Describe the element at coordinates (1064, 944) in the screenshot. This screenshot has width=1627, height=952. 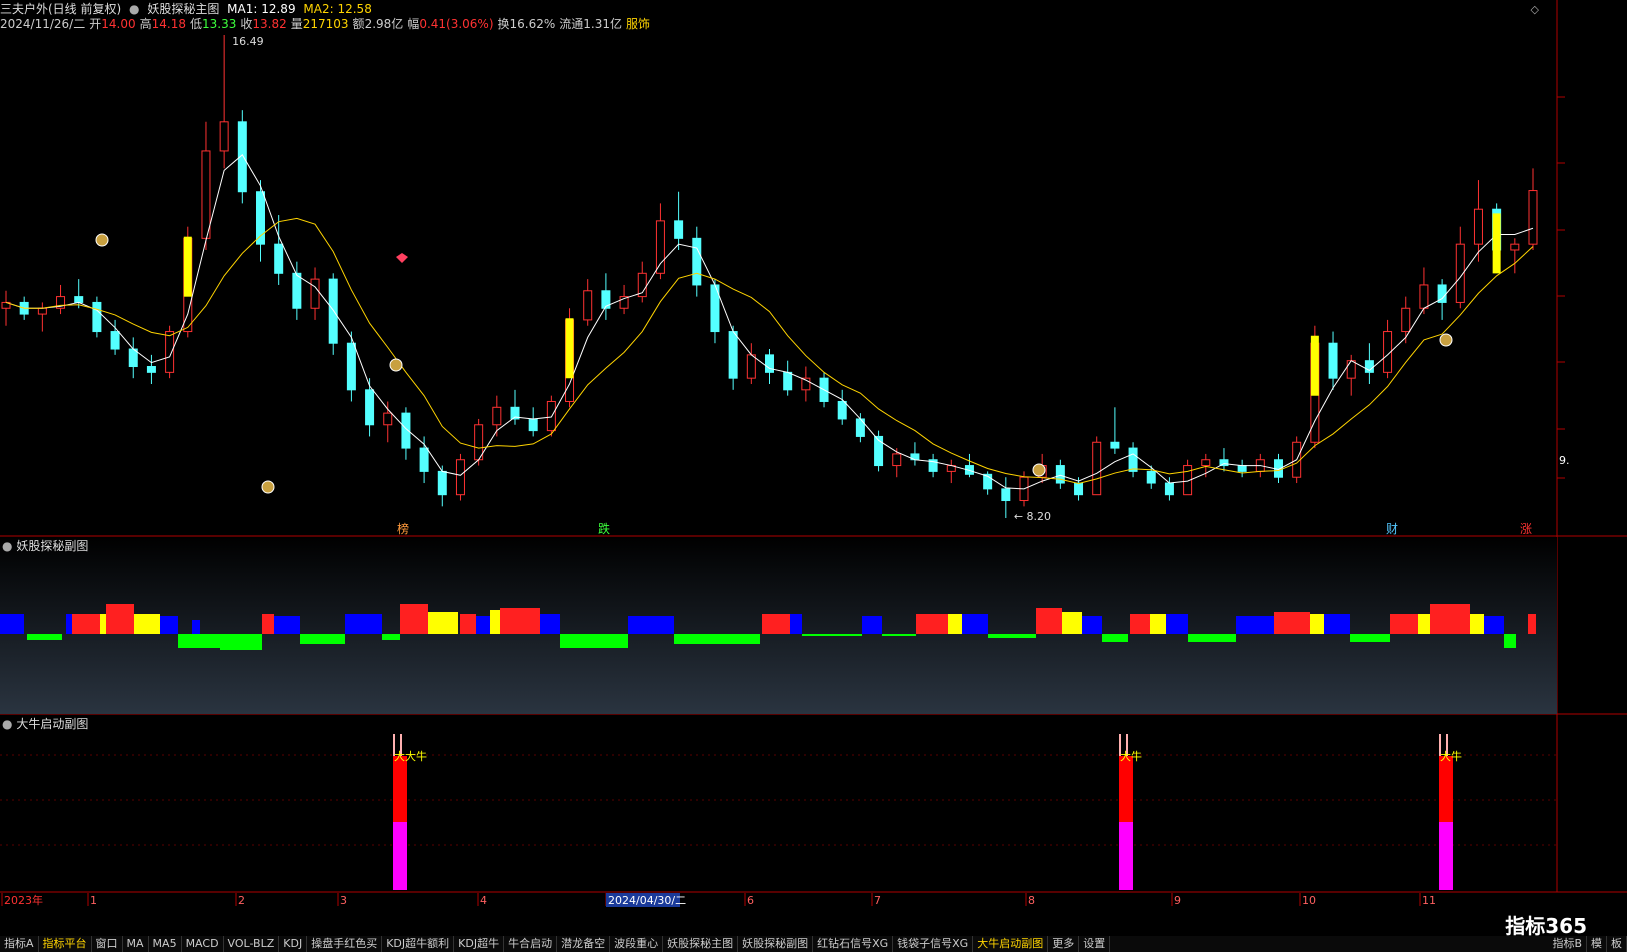
I see `tab-19: 更多` at that location.